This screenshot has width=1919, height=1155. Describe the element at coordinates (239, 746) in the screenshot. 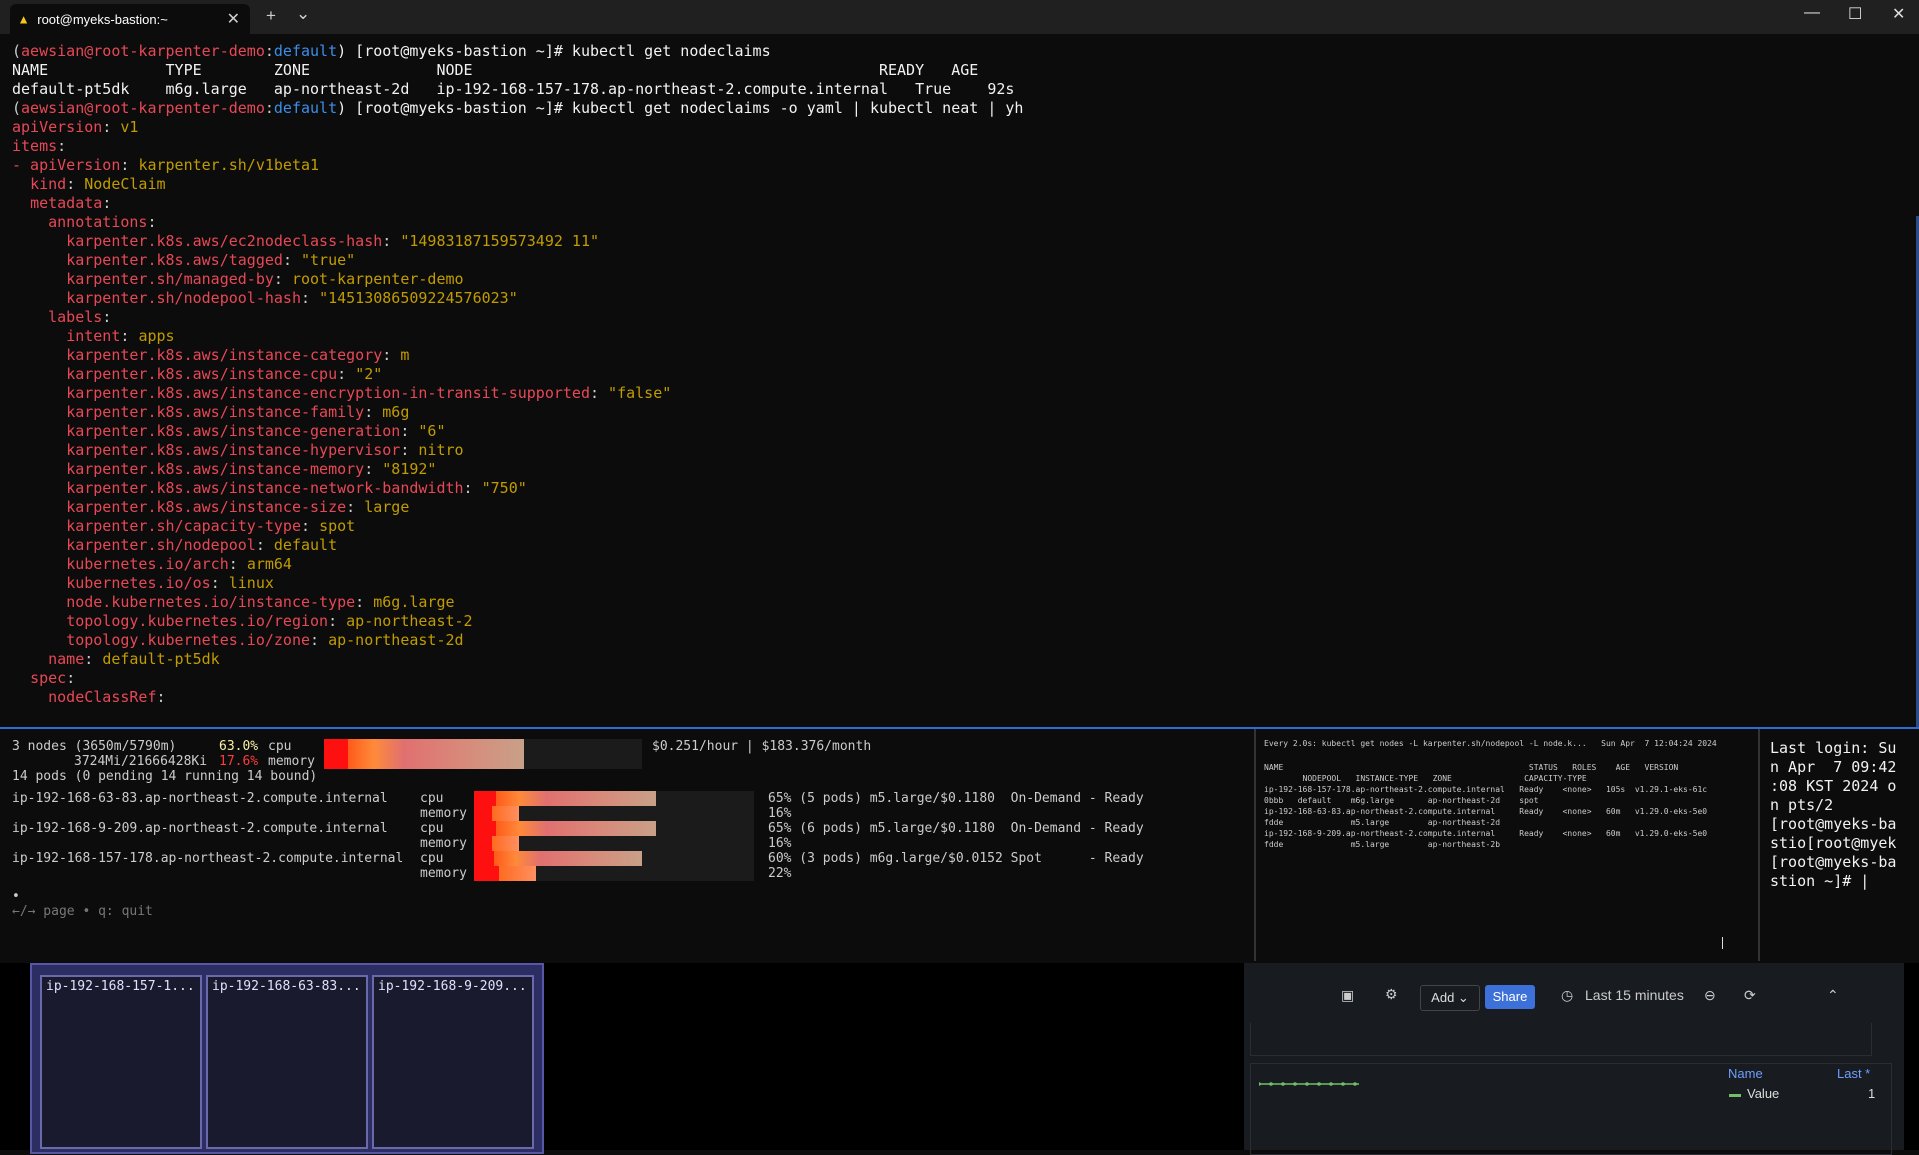

I see `summary-cpu-pct: 63.0%` at that location.